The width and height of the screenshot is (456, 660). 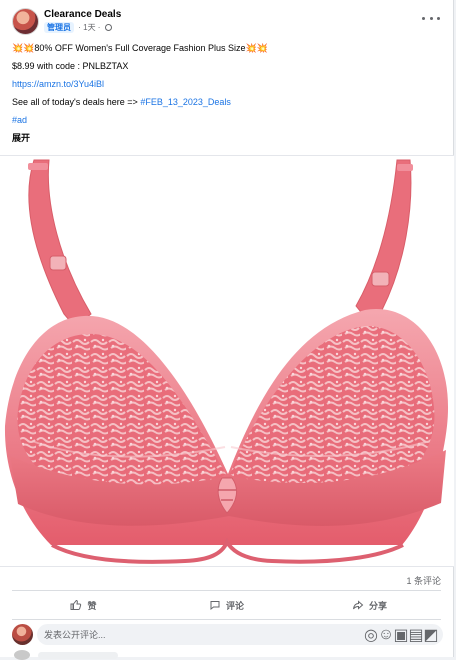 What do you see at coordinates (58, 84) in the screenshot?
I see `product-link: https://amzn.to/3Yu4iBl` at bounding box center [58, 84].